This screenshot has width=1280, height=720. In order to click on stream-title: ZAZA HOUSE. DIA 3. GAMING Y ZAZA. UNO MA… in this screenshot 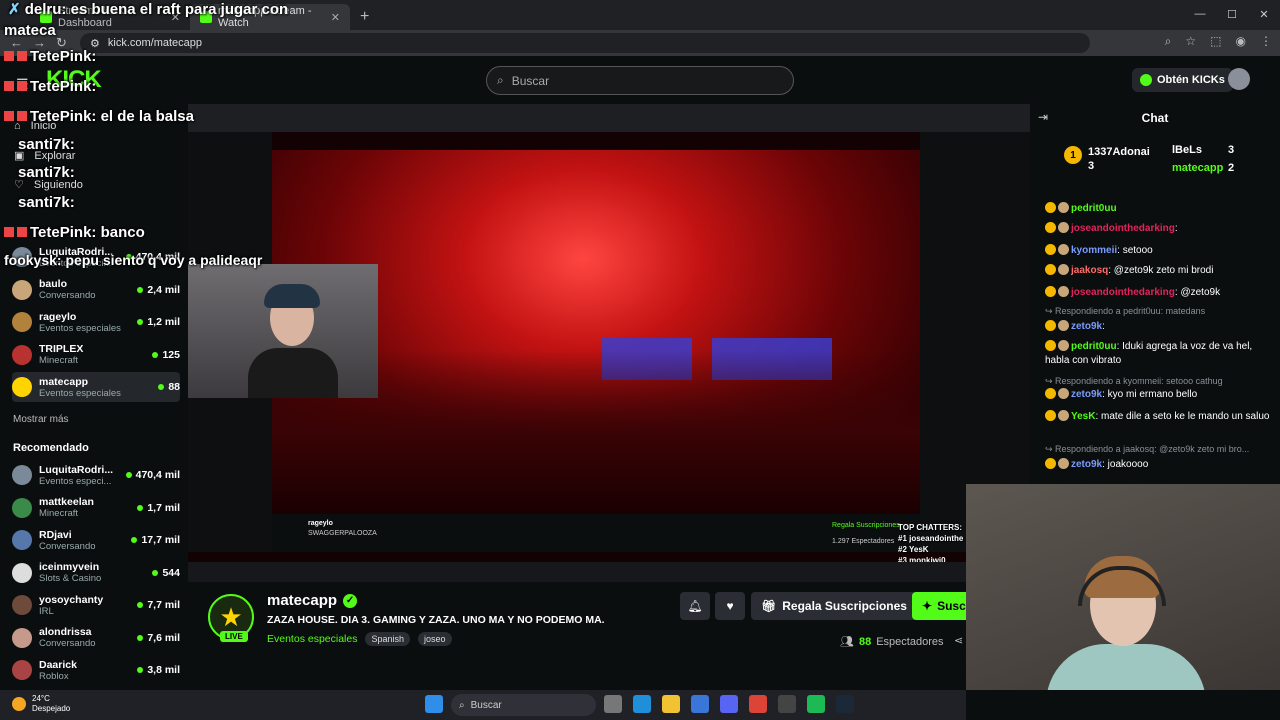, I will do `click(436, 620)`.